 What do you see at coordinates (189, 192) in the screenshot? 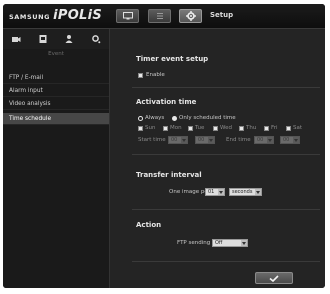
I see `one-image-per-label: One image per` at bounding box center [189, 192].